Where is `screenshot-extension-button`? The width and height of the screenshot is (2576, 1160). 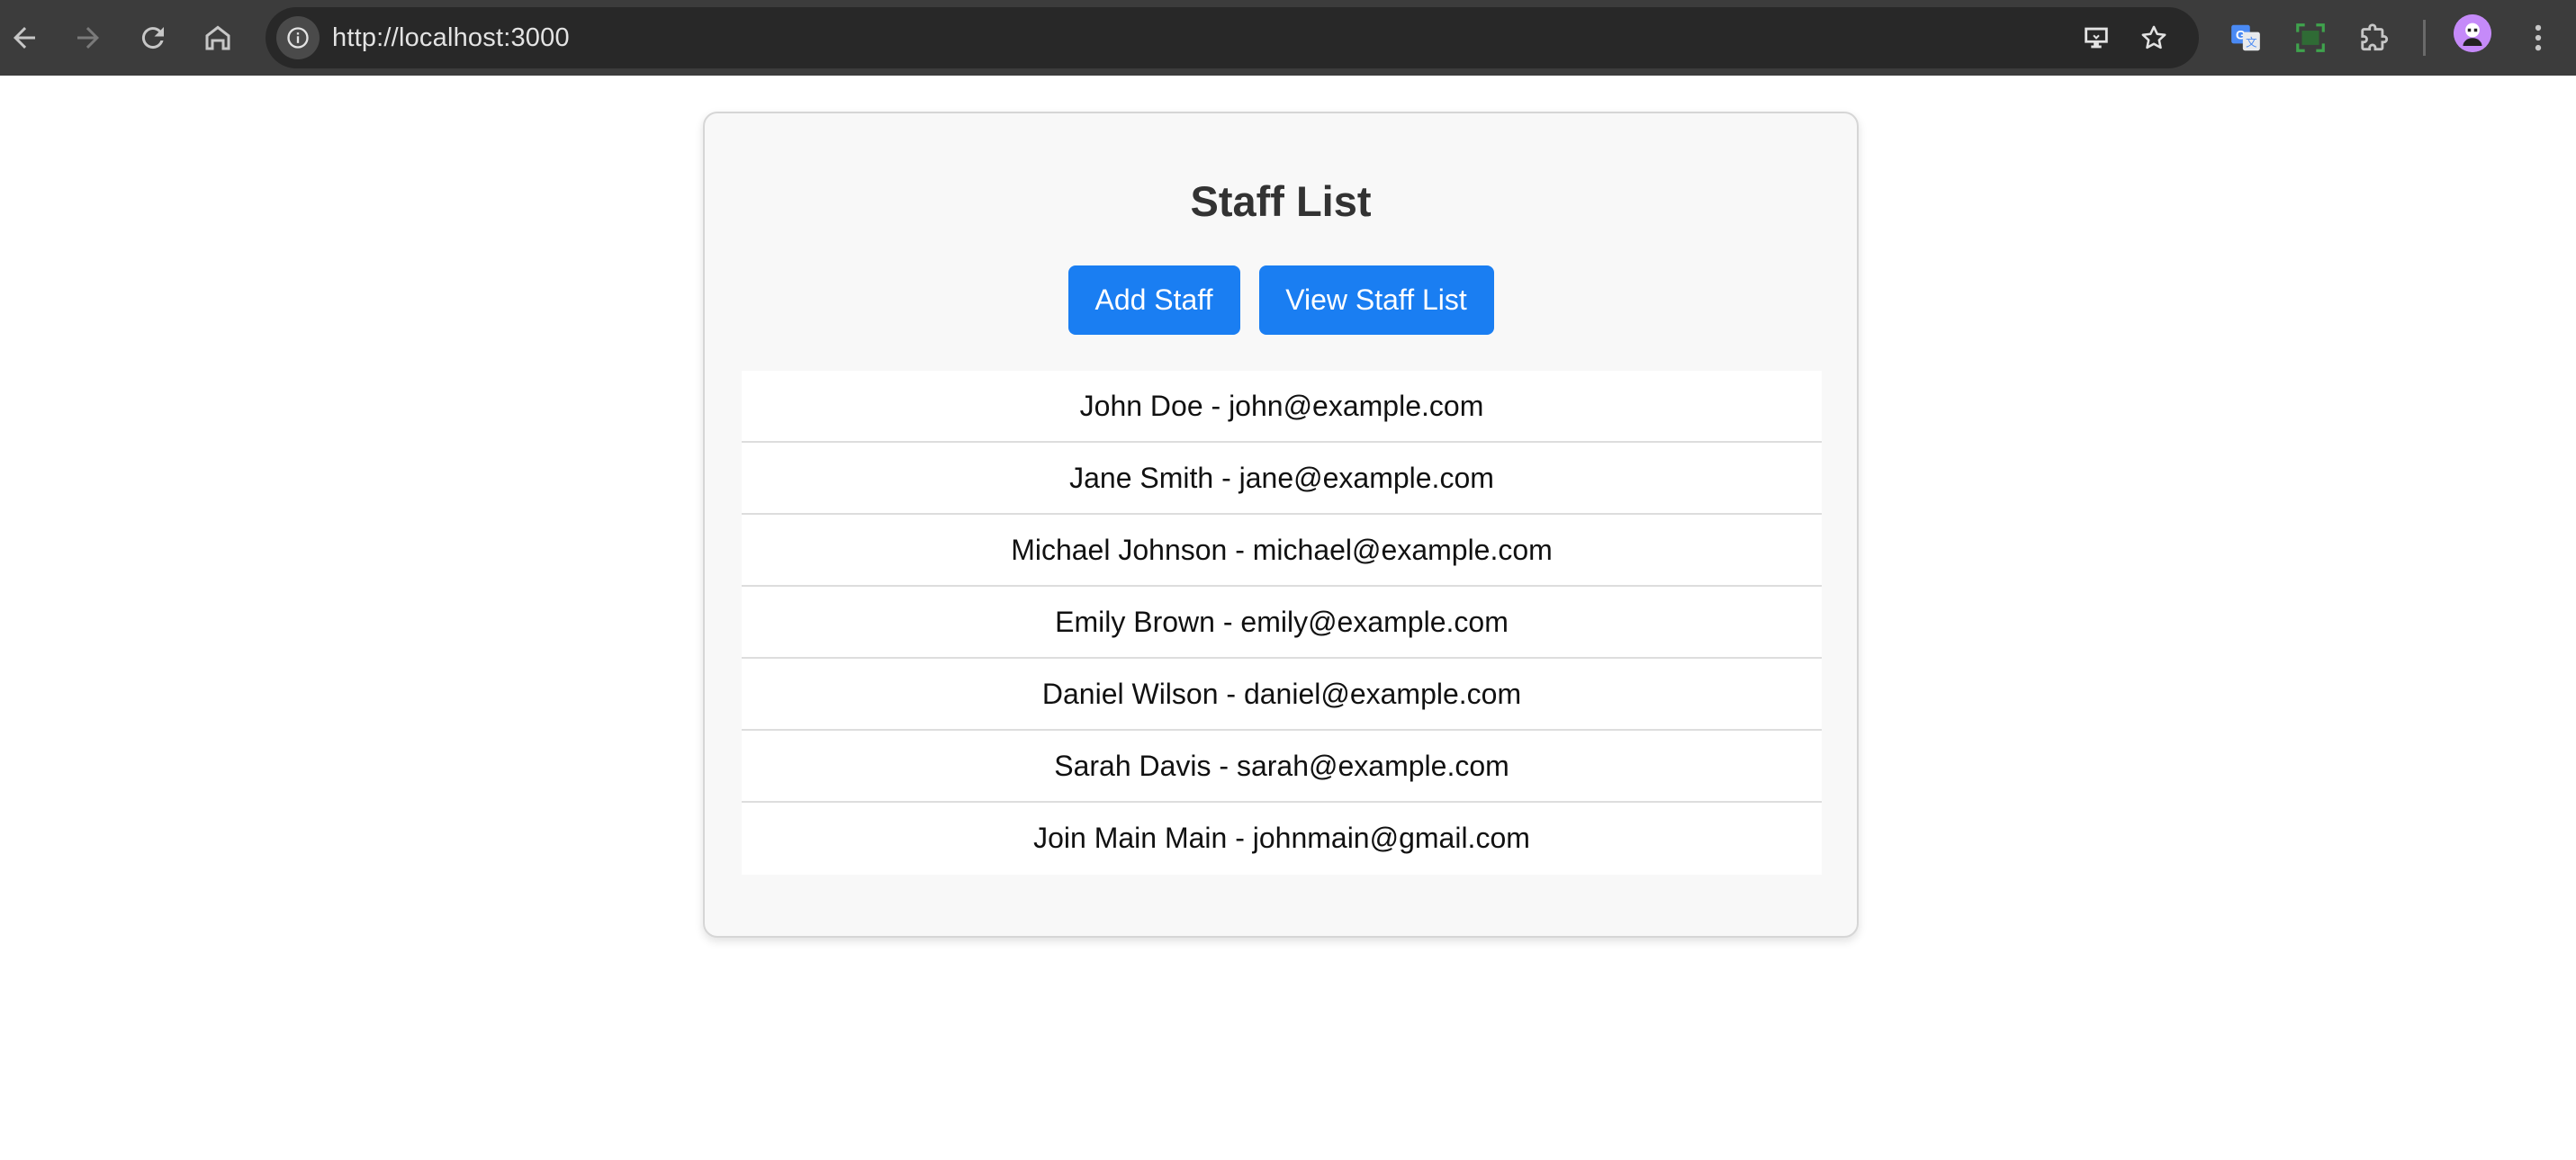
screenshot-extension-button is located at coordinates (2310, 38).